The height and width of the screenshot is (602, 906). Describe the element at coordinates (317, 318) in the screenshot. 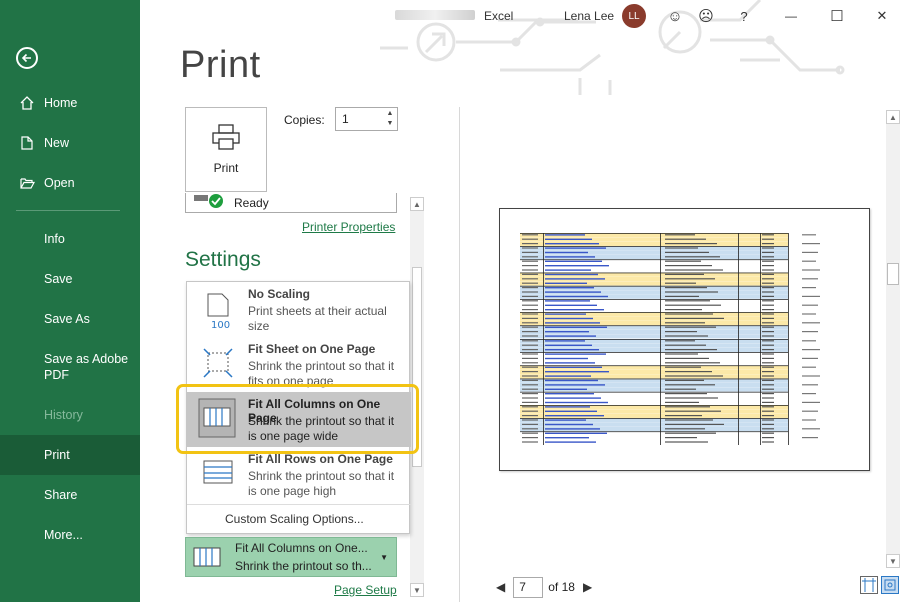

I see `option-desc: Print sheets at their actual size` at that location.